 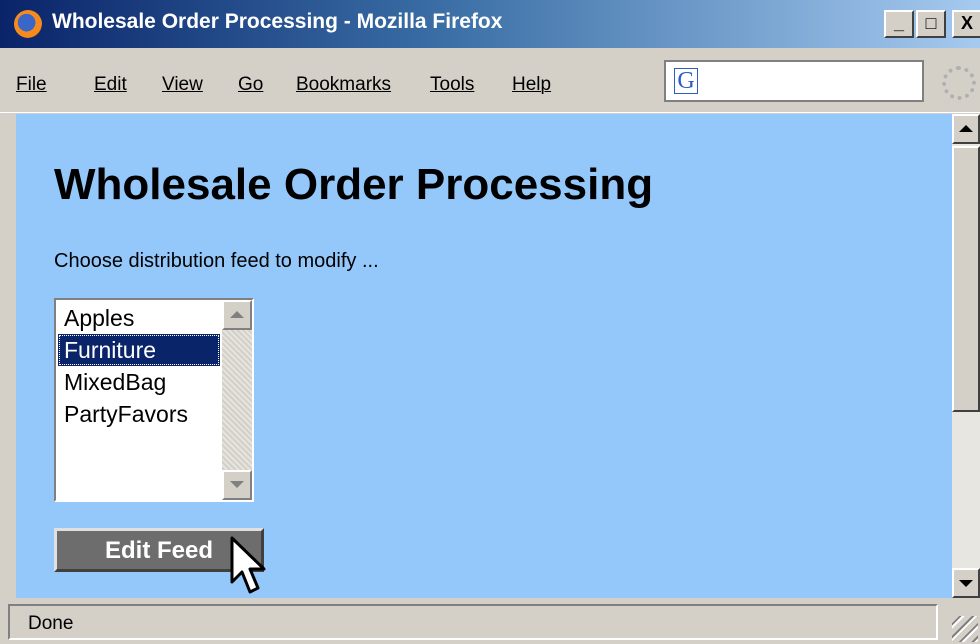 I want to click on throbber-icon, so click(x=959, y=83).